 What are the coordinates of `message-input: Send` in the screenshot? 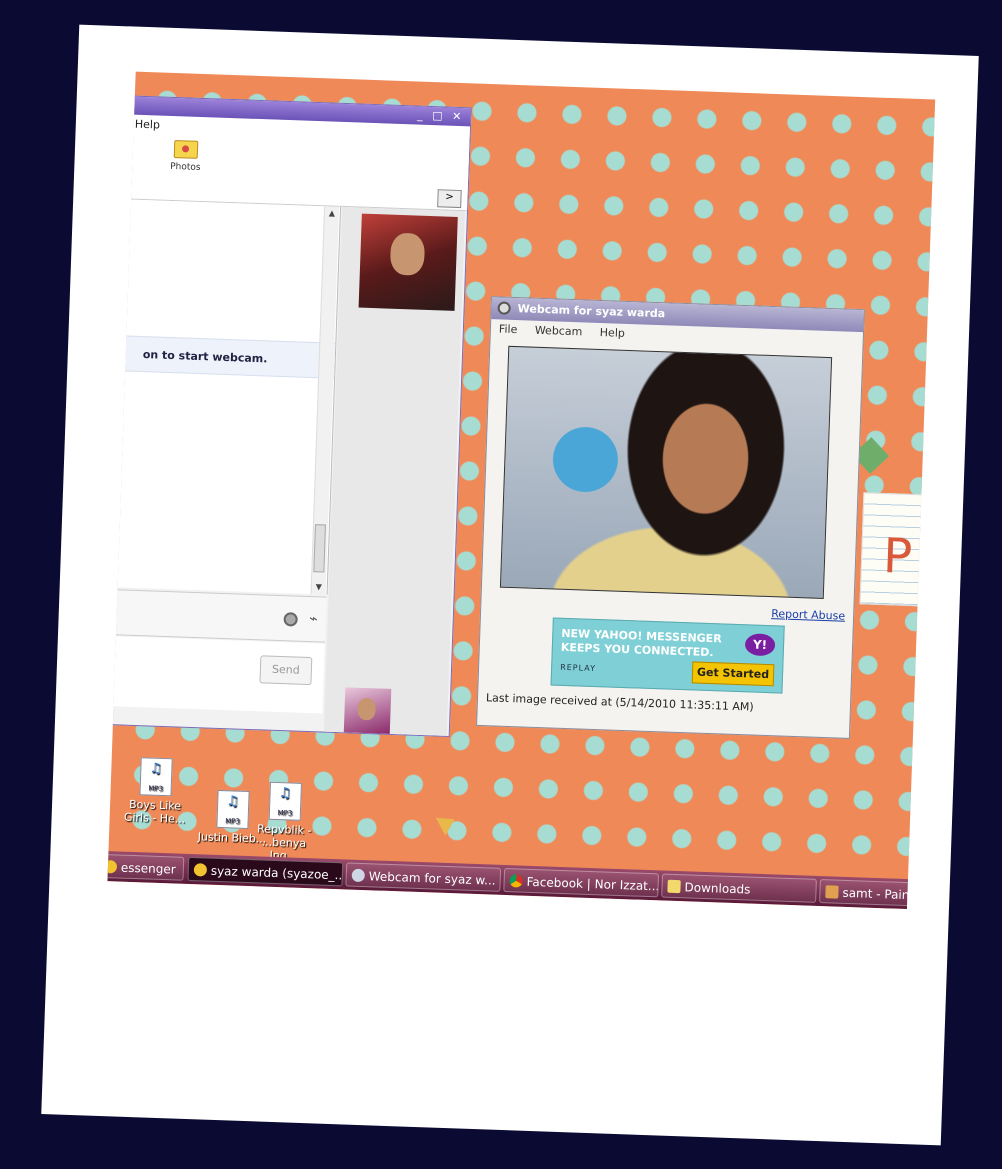 It's located at (216, 674).